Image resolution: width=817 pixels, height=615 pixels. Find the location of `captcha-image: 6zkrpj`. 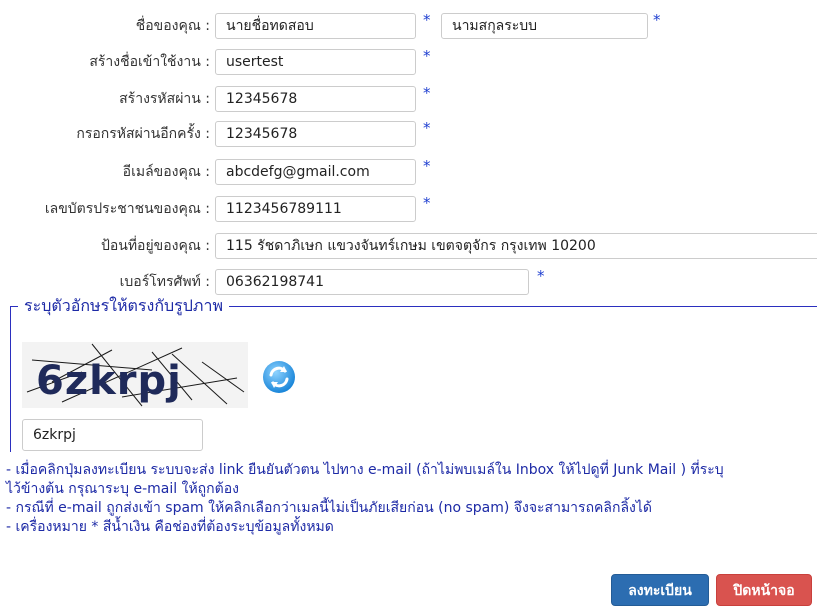

captcha-image: 6zkrpj is located at coordinates (135, 375).